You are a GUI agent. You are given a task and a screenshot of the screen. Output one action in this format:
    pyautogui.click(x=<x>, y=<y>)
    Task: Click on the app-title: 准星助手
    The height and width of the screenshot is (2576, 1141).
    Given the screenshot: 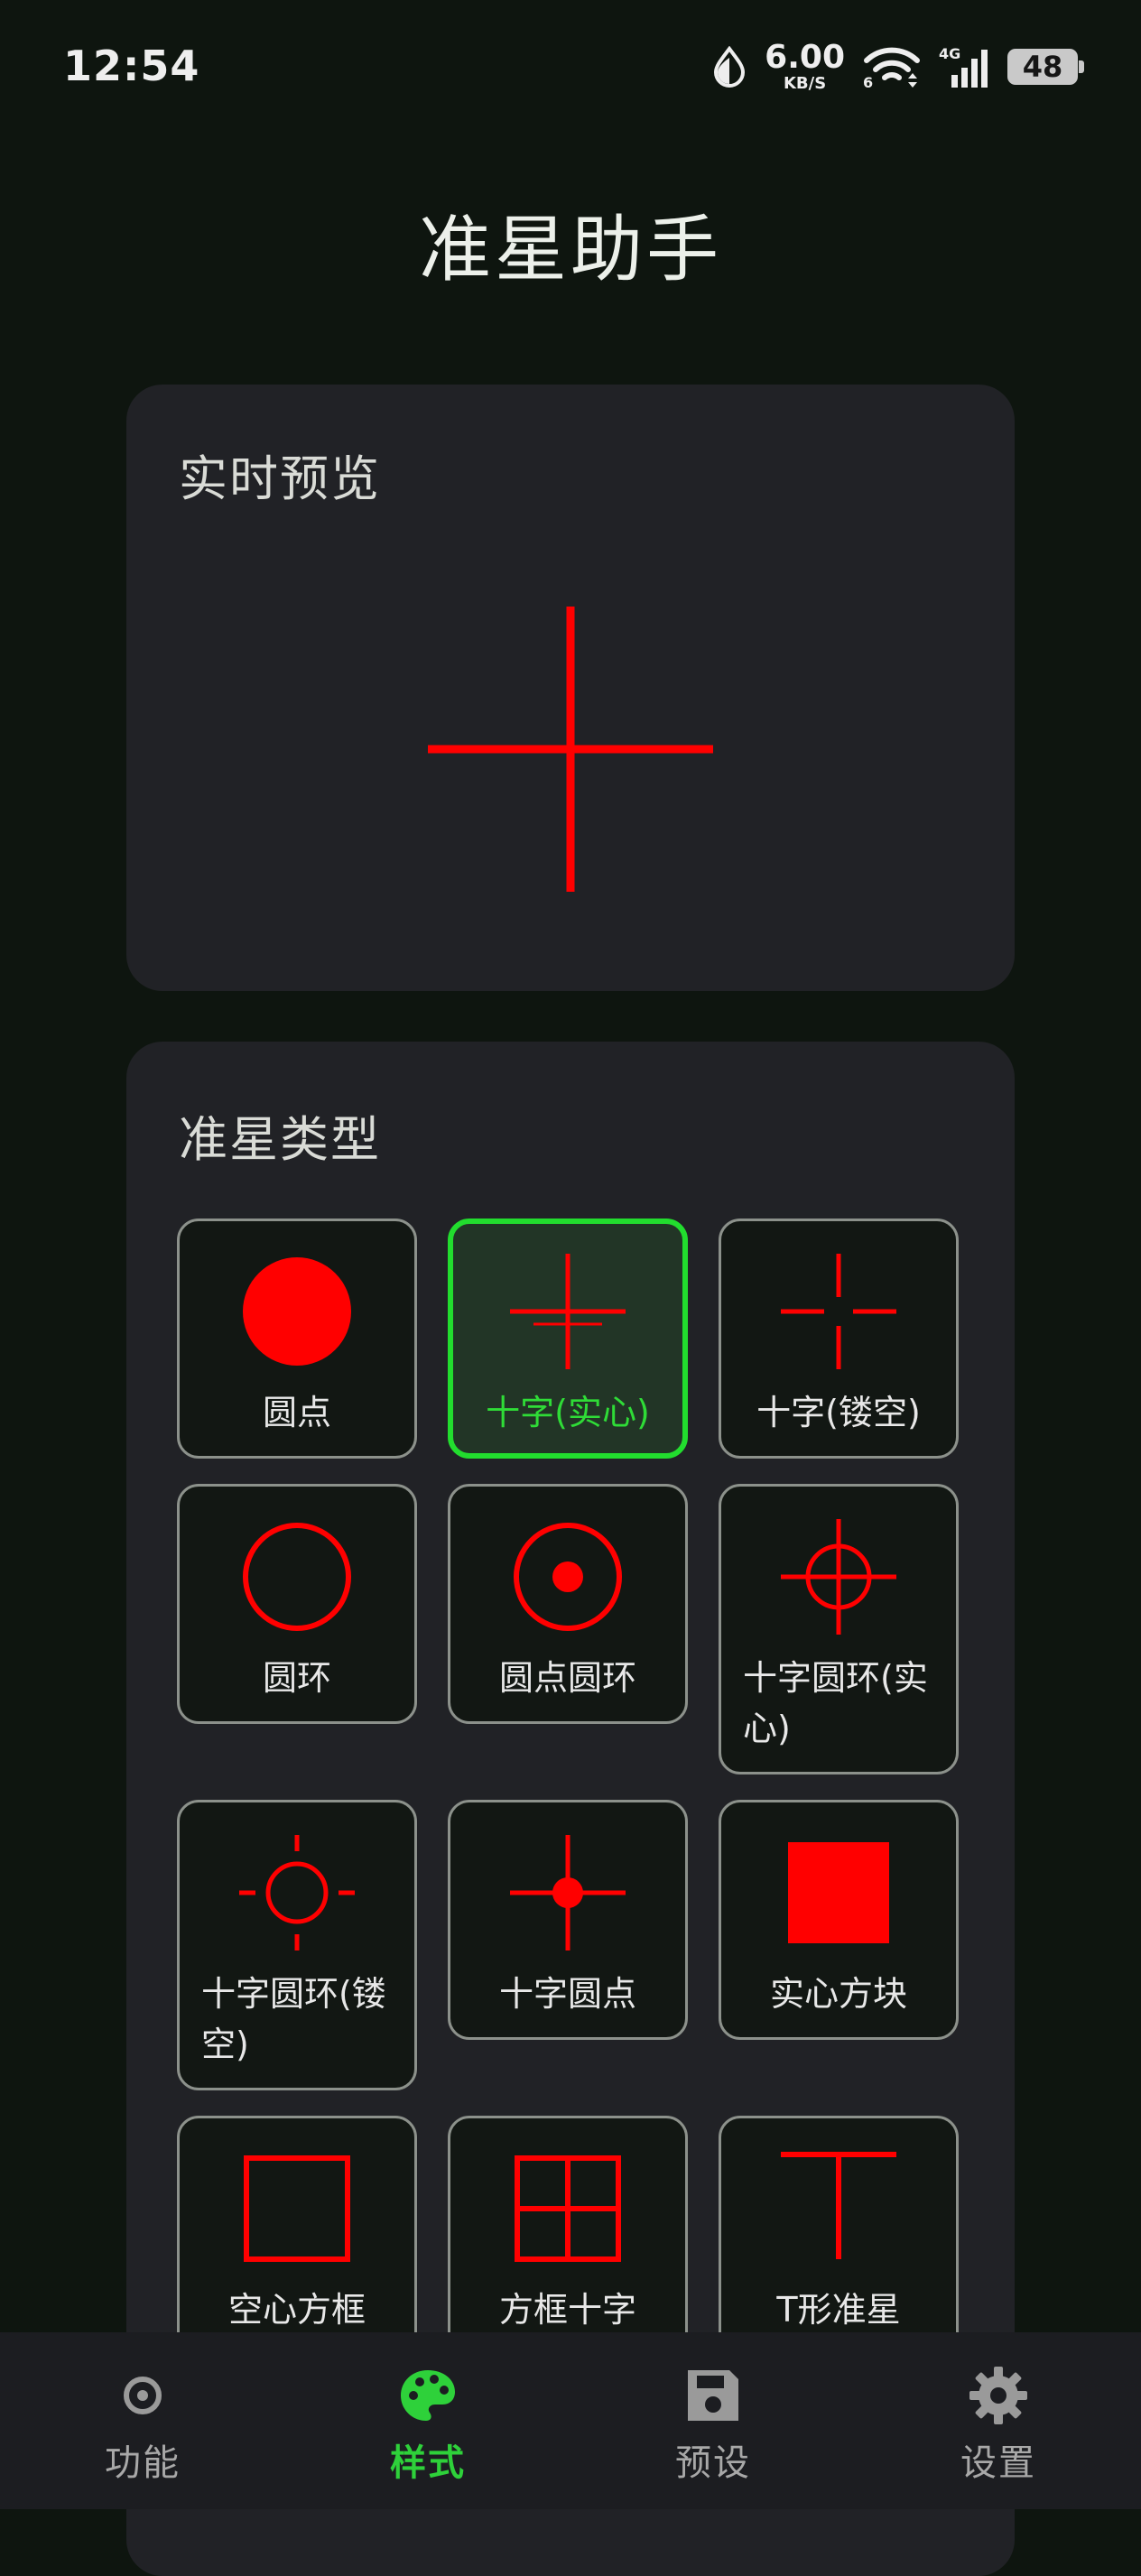 What is the action you would take?
    pyautogui.click(x=570, y=250)
    